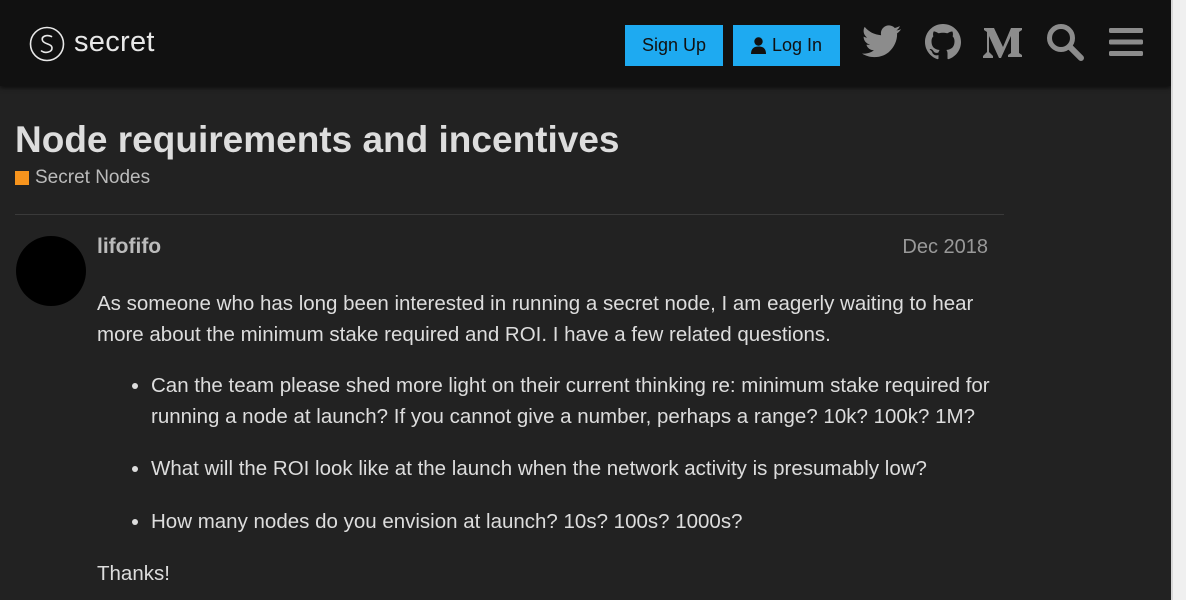 This screenshot has height=600, width=1186. I want to click on post-username: lifofifo, so click(129, 247).